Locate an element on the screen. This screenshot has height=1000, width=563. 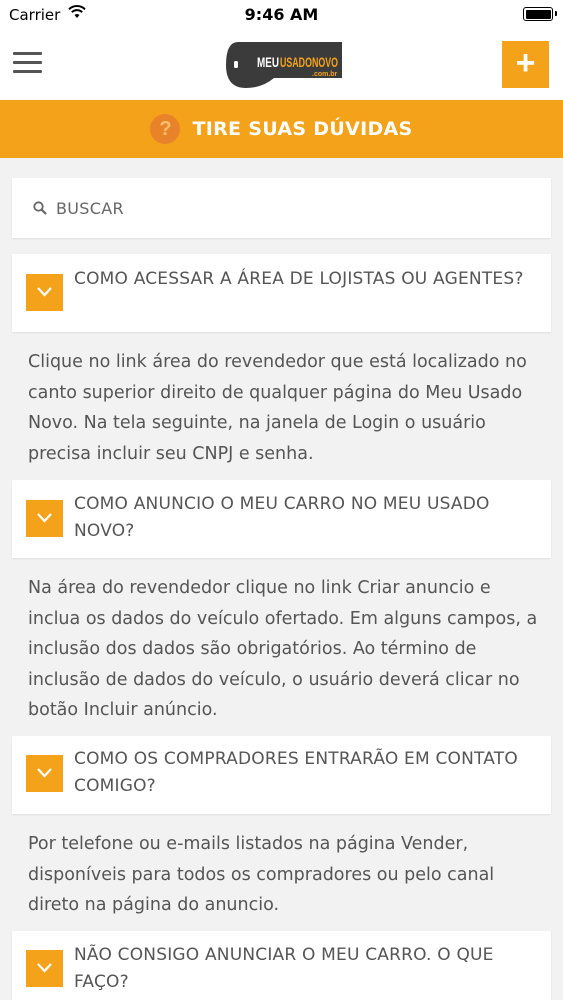
faq-header: ? TIRE SUAS DÚVIDAS is located at coordinates (281, 129).